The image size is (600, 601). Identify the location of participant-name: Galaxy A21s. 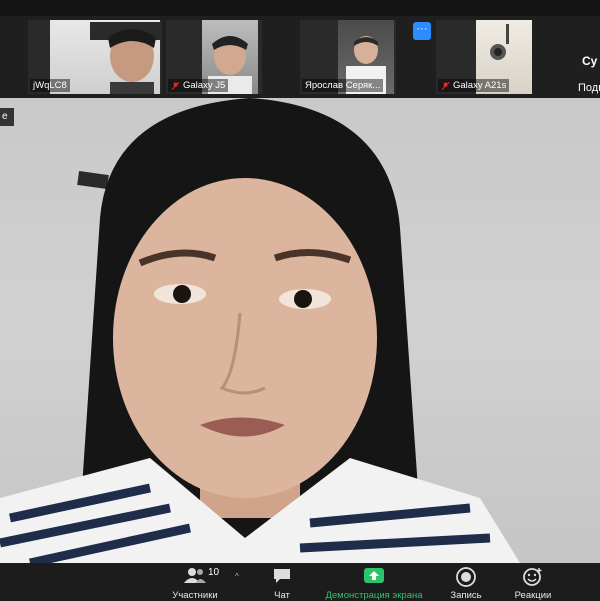
(474, 85).